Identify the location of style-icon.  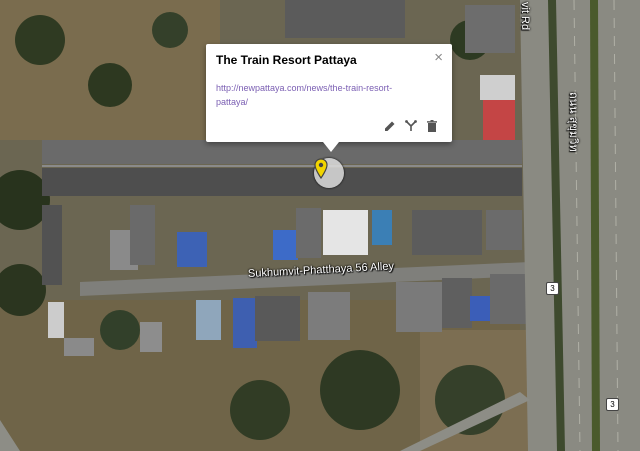
(411, 126).